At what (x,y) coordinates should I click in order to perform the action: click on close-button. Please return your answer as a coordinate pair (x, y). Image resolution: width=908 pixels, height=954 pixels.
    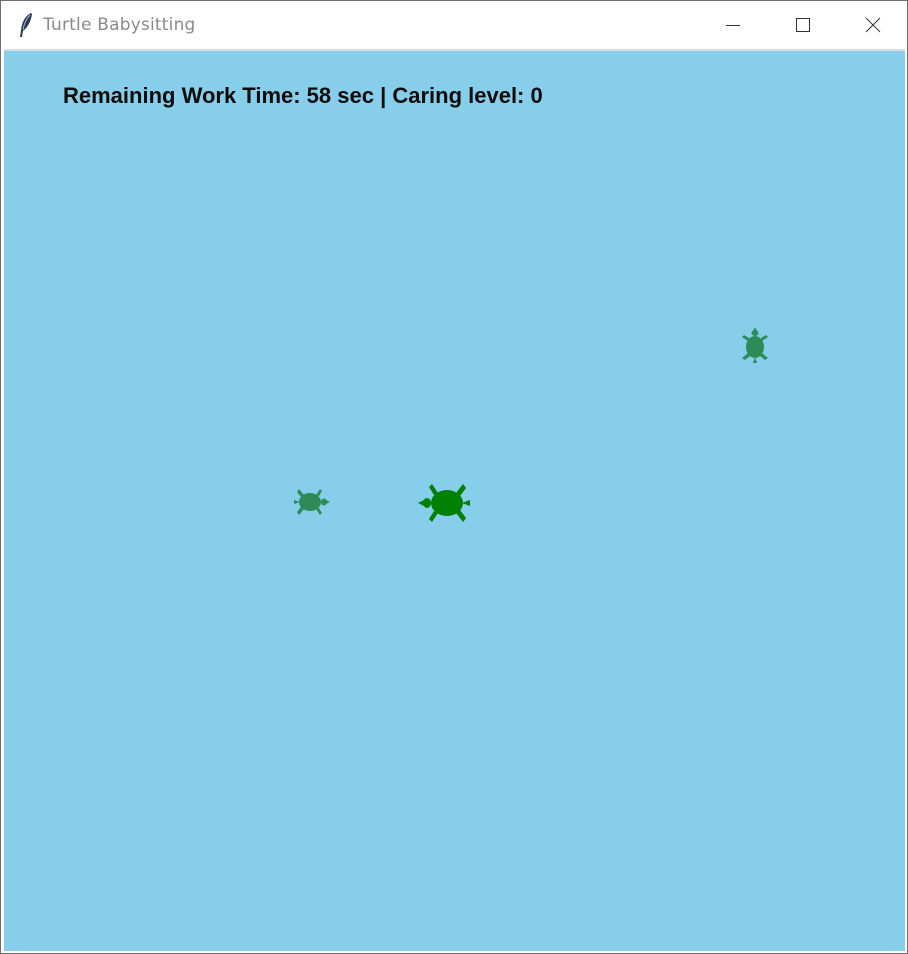
    Looking at the image, I should click on (873, 25).